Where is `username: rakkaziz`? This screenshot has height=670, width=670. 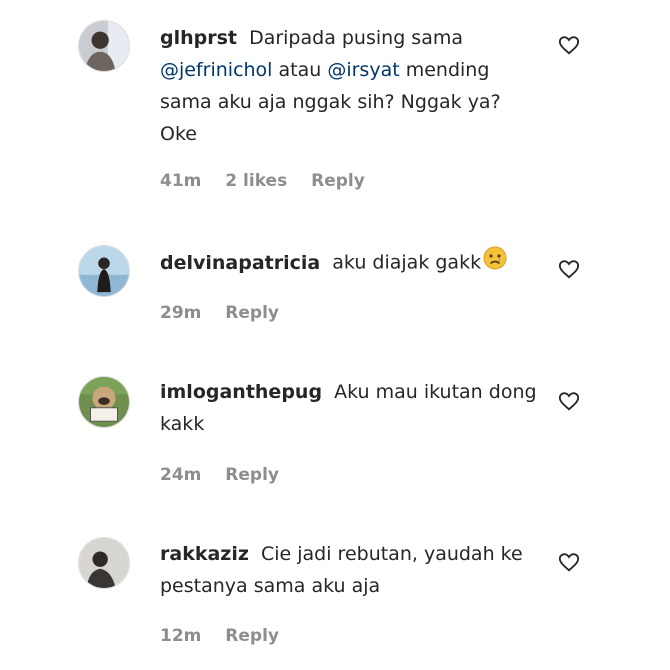
username: rakkaziz is located at coordinates (204, 554).